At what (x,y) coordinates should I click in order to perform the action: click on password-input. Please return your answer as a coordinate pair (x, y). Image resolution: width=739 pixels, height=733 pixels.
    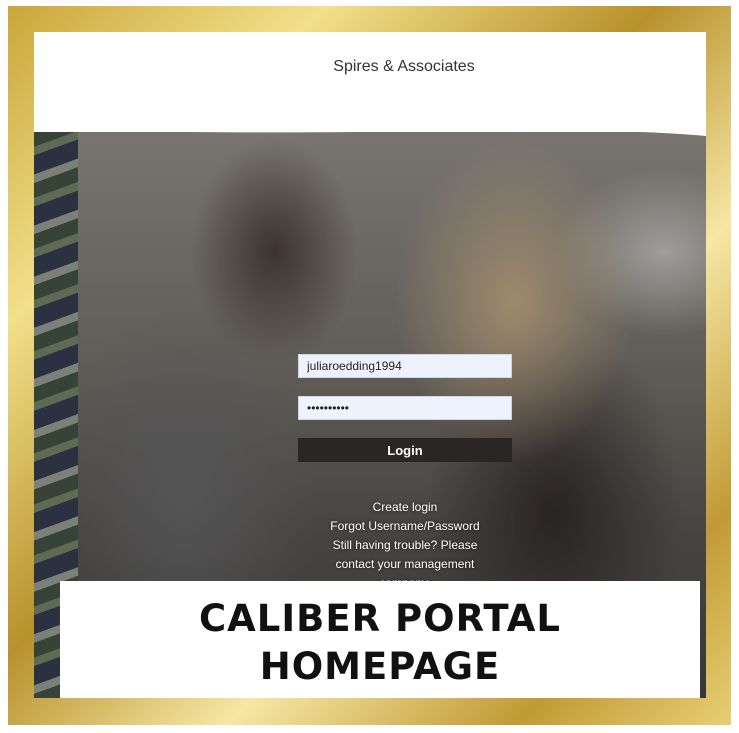
    Looking at the image, I should click on (405, 408).